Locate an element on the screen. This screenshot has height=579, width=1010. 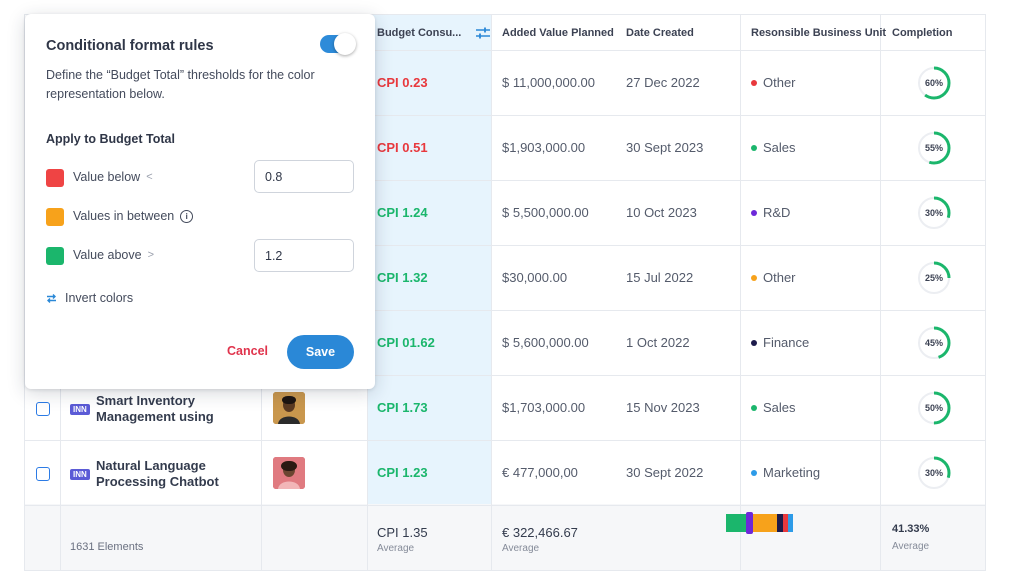
added-value: $ 5,600,000.00 is located at coordinates (545, 342).